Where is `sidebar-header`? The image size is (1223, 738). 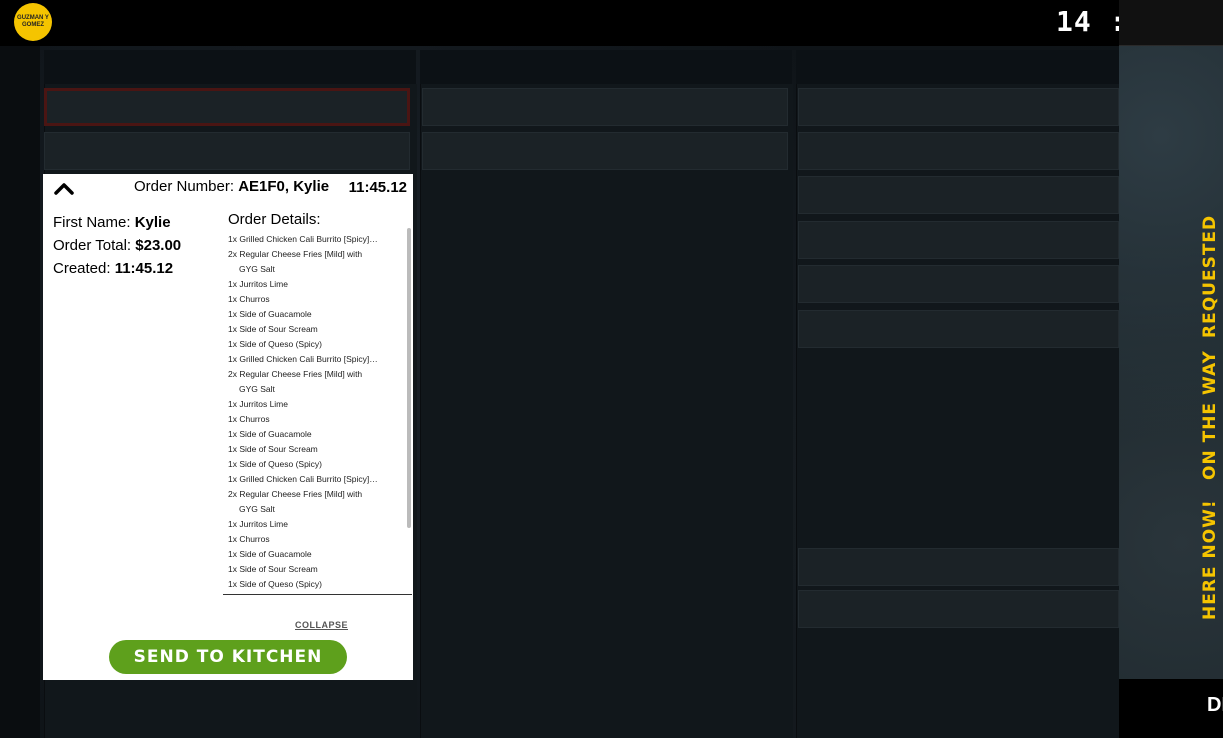
sidebar-header is located at coordinates (1171, 23).